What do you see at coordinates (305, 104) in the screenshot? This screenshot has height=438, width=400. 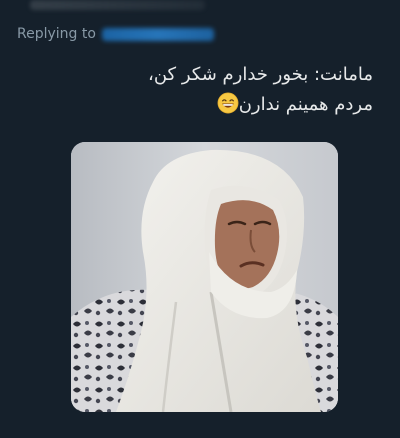 I see `tweet-text-line-2-text: مردم همینم ندارن` at bounding box center [305, 104].